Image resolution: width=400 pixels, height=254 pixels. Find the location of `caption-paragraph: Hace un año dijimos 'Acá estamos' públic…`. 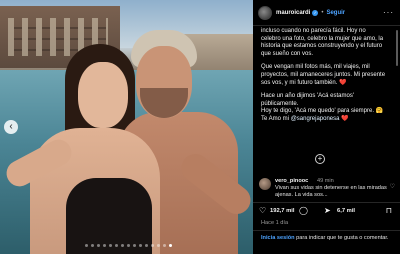

caption-paragraph: Hace un año dijimos 'Acá estamos' públic… is located at coordinates (324, 108).